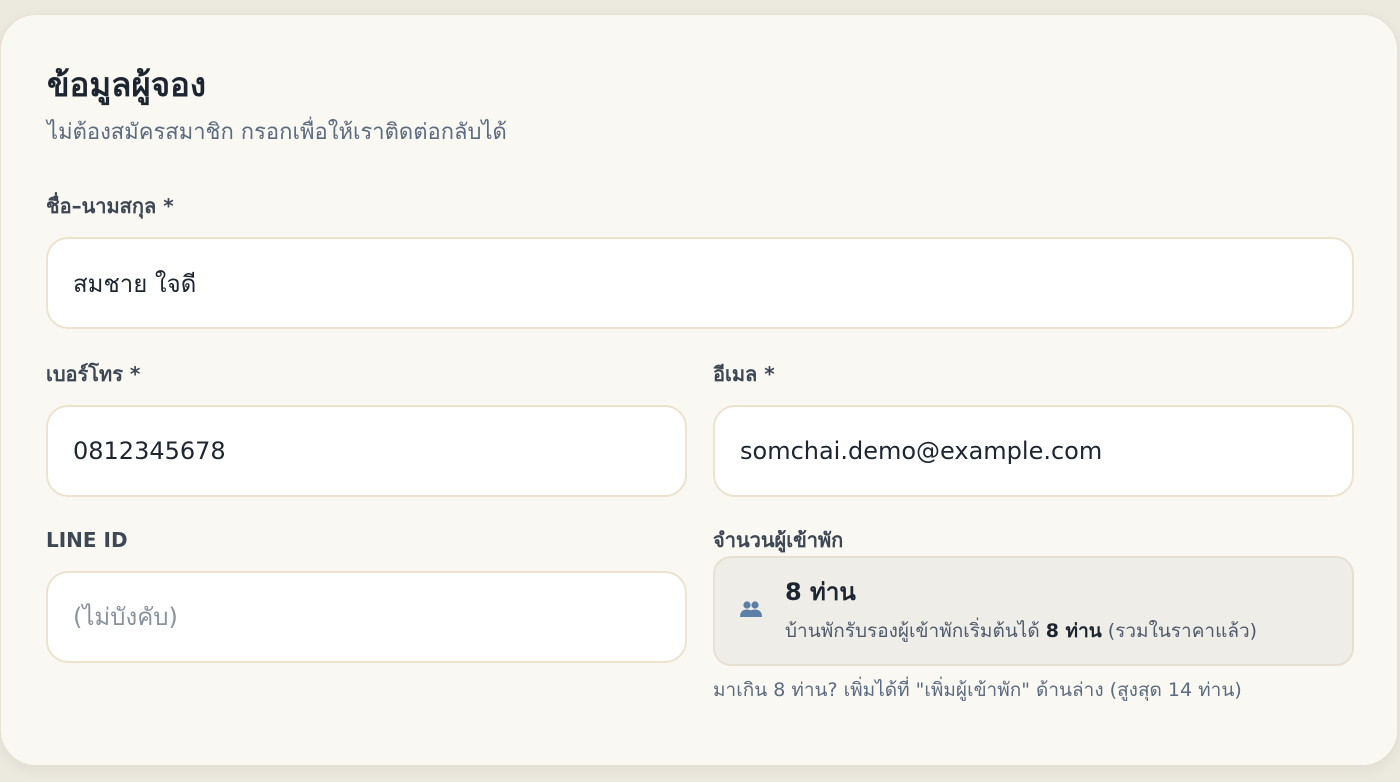  Describe the element at coordinates (915, 631) in the screenshot. I see `guests-note-prefix: บ้านพักรับรองผู้เข้าพักเริ่มต้นได้` at that location.